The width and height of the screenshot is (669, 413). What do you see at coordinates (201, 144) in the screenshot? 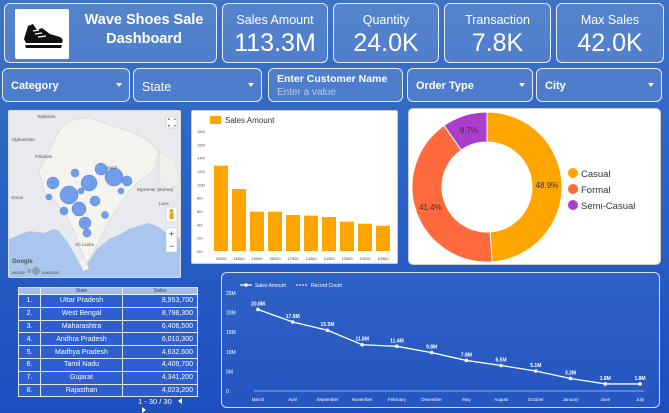
I see `bar-y-tick: 16M` at bounding box center [201, 144].